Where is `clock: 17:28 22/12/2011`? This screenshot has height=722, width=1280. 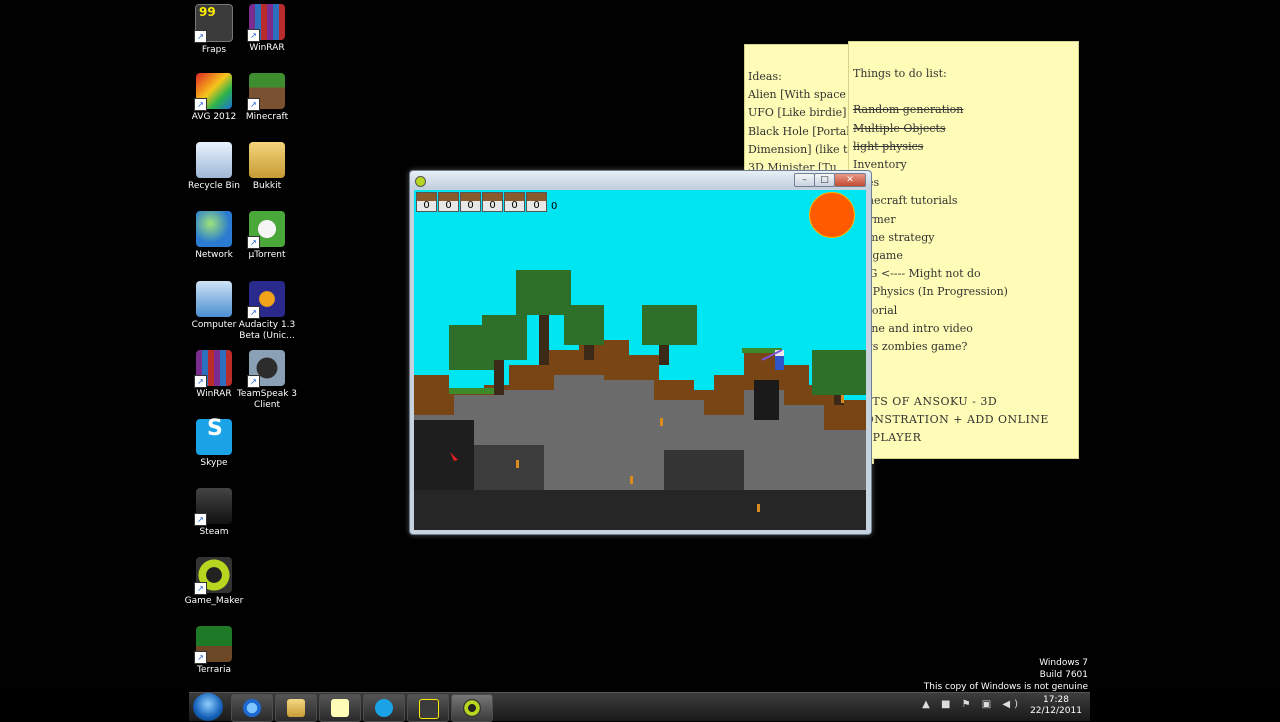
clock: 17:28 22/12/2011 is located at coordinates (1056, 706).